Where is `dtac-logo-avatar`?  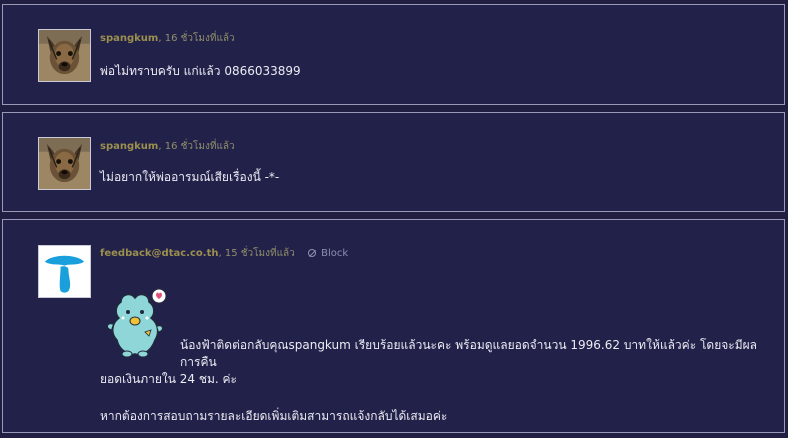 dtac-logo-avatar is located at coordinates (64, 271).